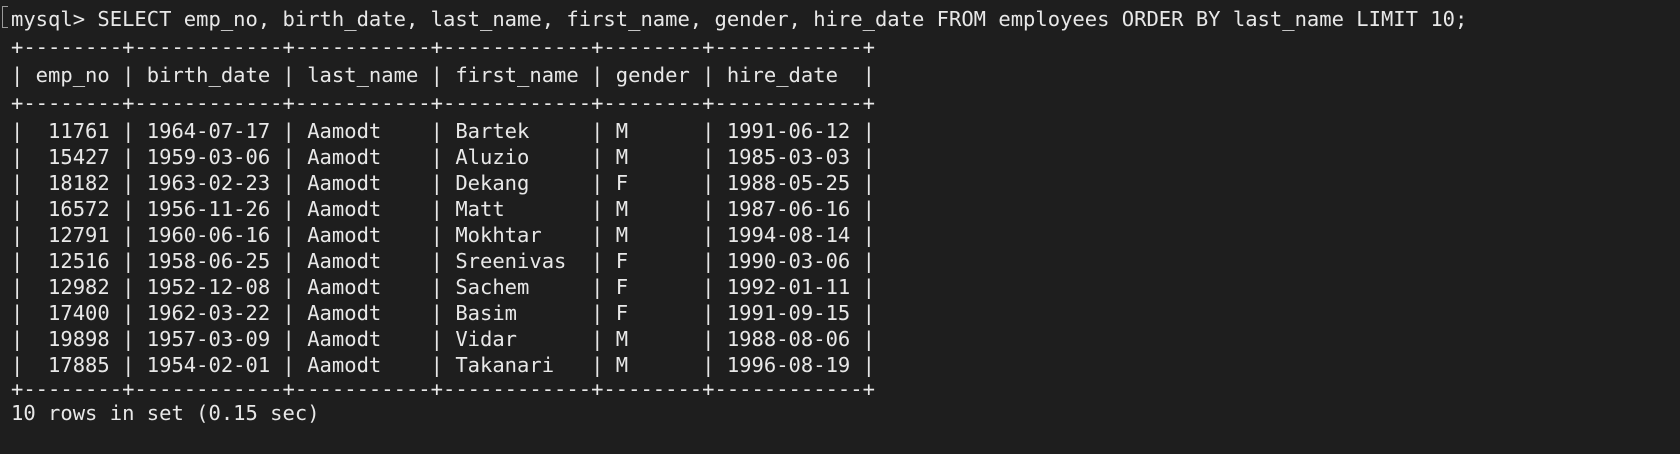  What do you see at coordinates (5, 17) in the screenshot?
I see `prompt-marker-icon` at bounding box center [5, 17].